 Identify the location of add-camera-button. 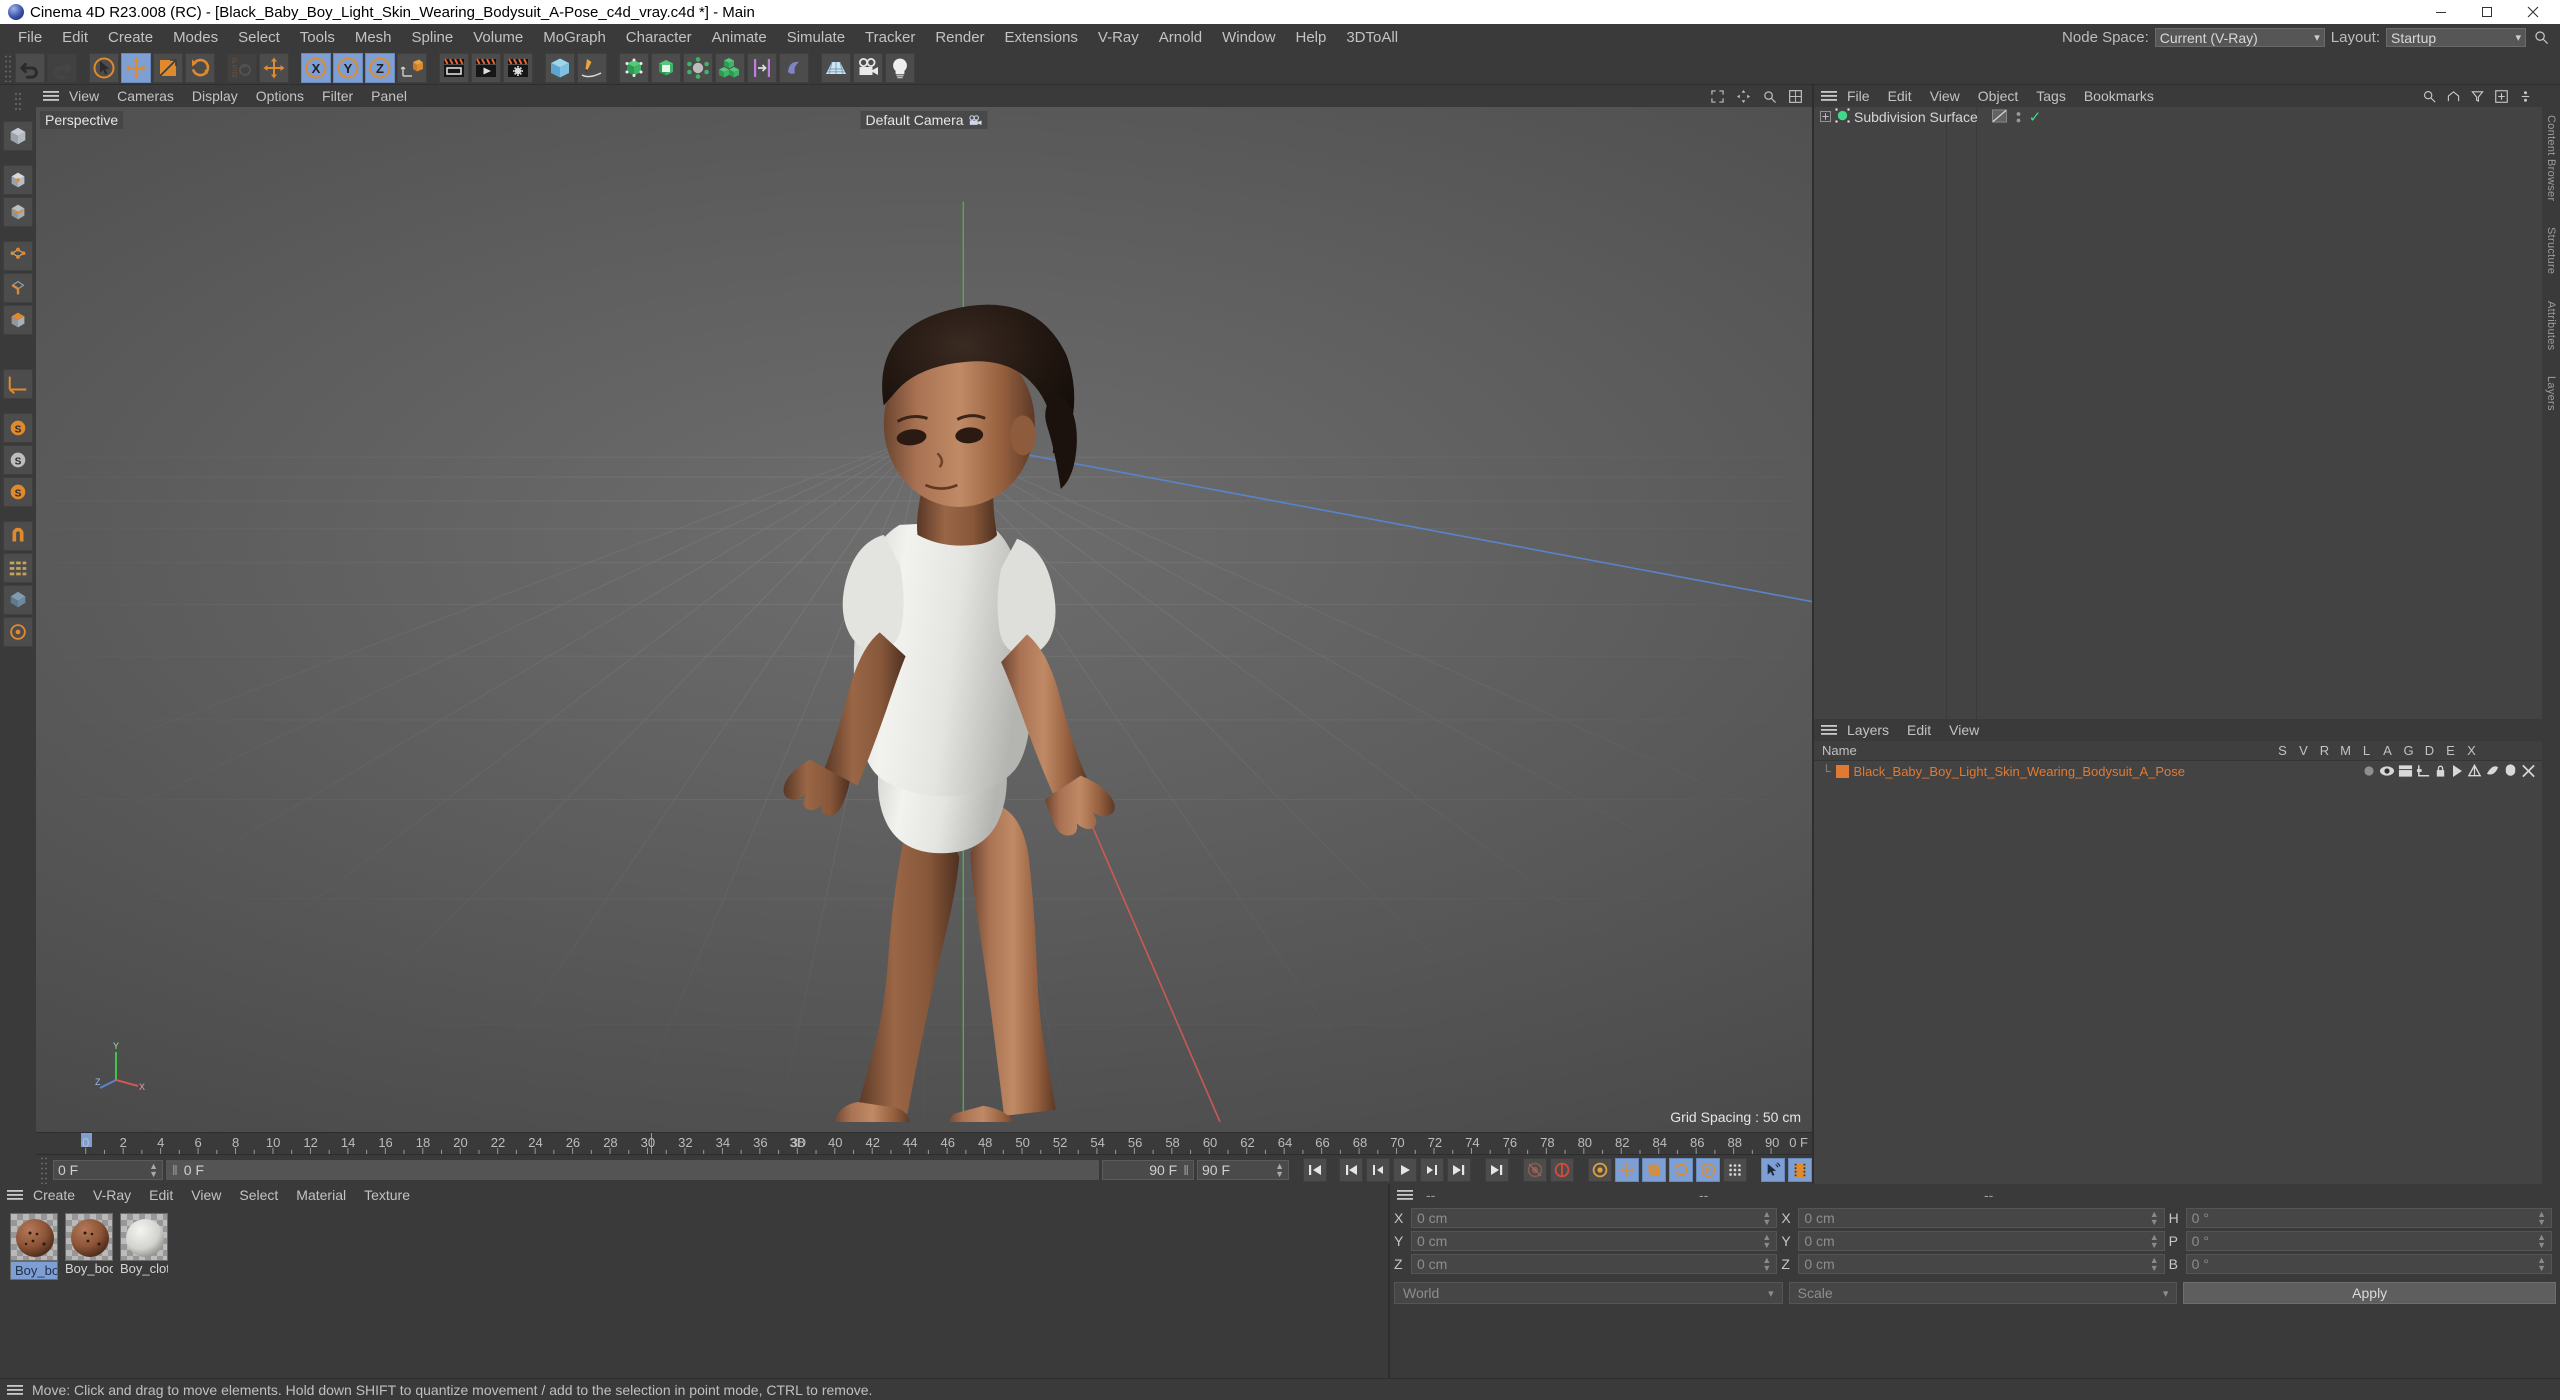
(868, 67).